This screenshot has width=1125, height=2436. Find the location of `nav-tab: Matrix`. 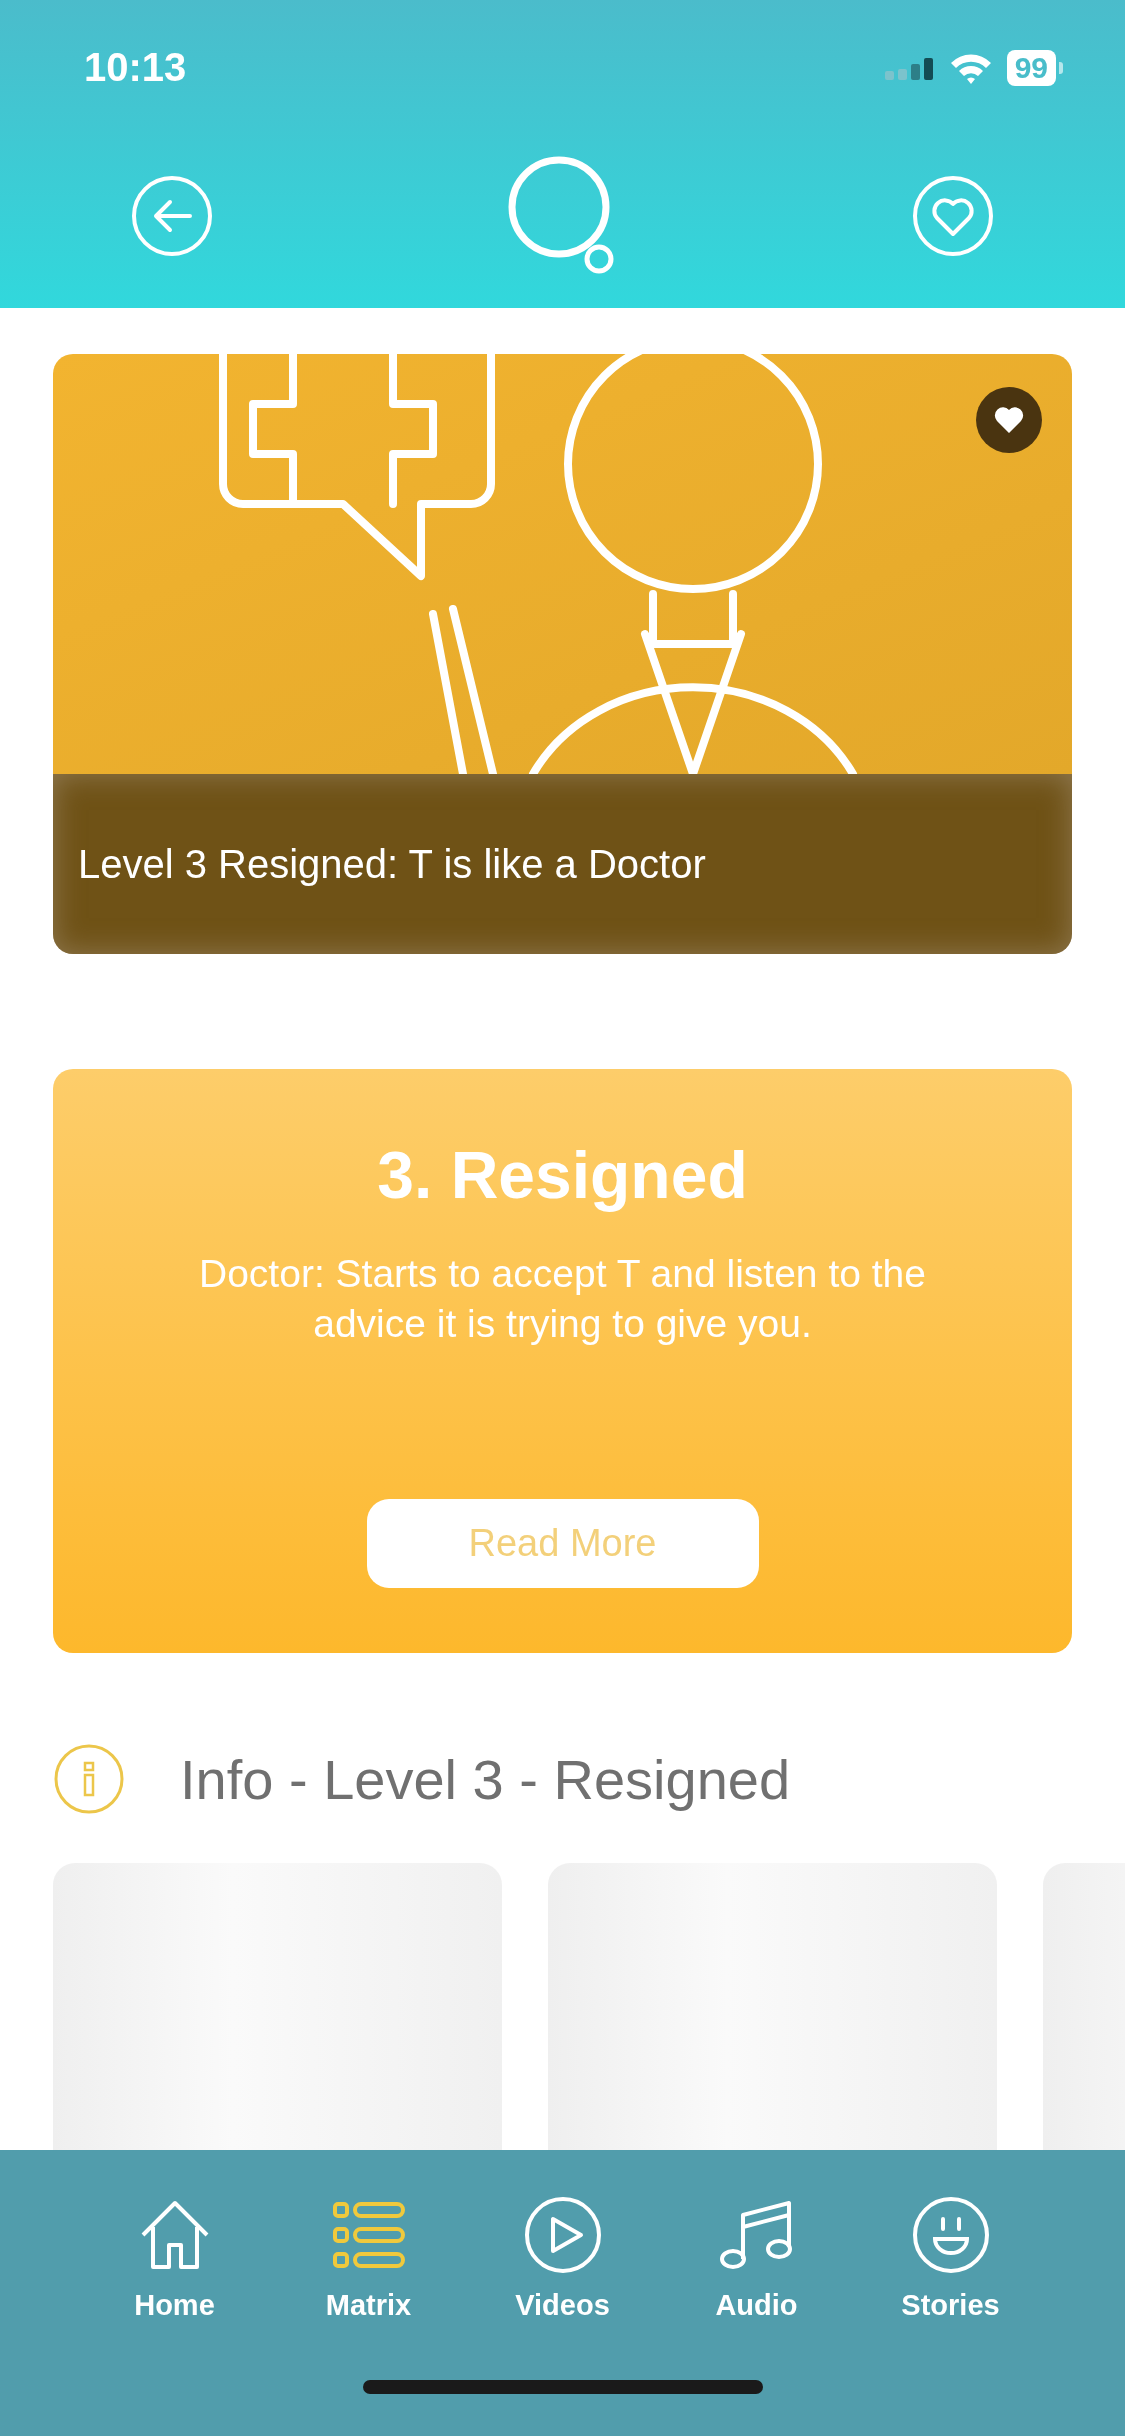

nav-tab: Matrix is located at coordinates (368, 2258).